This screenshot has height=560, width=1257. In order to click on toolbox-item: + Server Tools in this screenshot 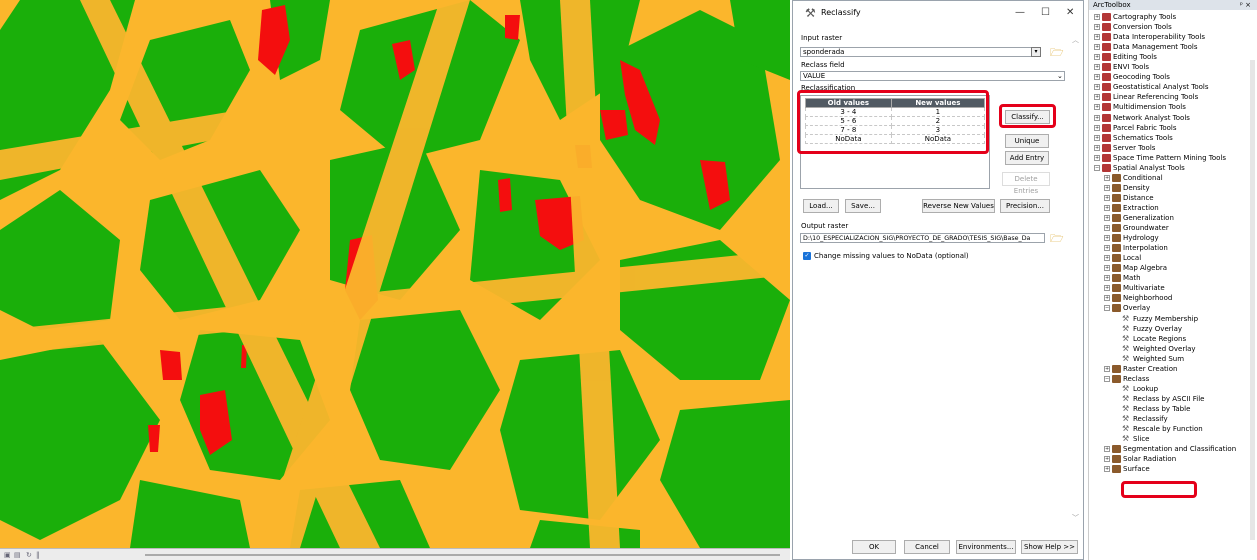, I will do `click(1124, 148)`.